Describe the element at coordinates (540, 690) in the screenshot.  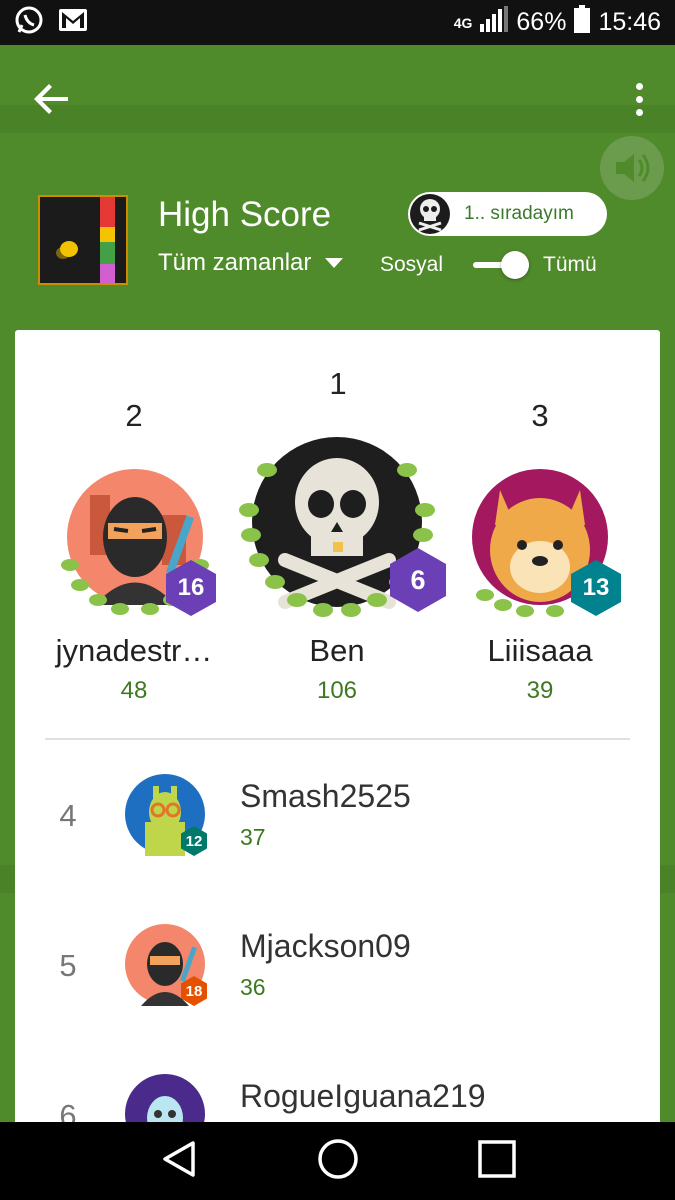
I see `podium-score-3: 39` at that location.